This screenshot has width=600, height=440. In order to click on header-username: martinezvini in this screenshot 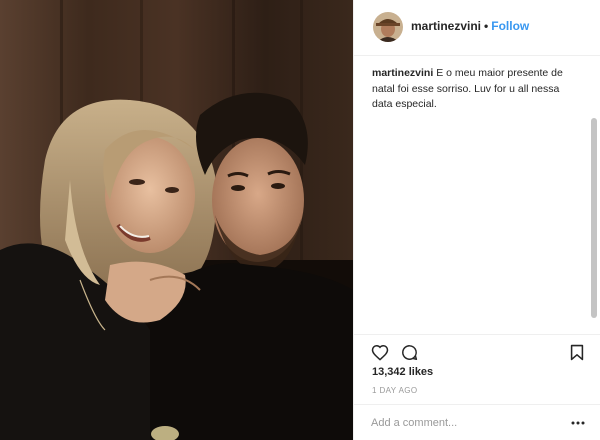, I will do `click(446, 26)`.